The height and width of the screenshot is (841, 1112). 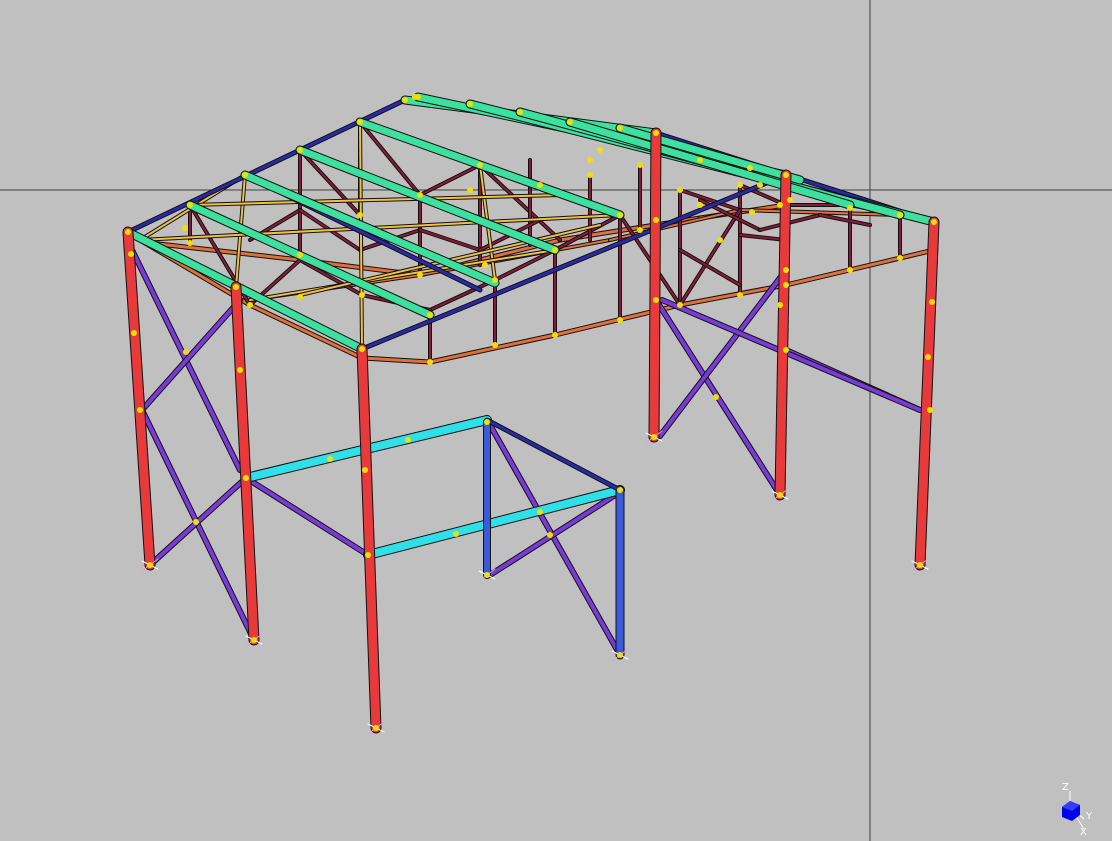 What do you see at coordinates (655, 285) in the screenshot?
I see `column` at bounding box center [655, 285].